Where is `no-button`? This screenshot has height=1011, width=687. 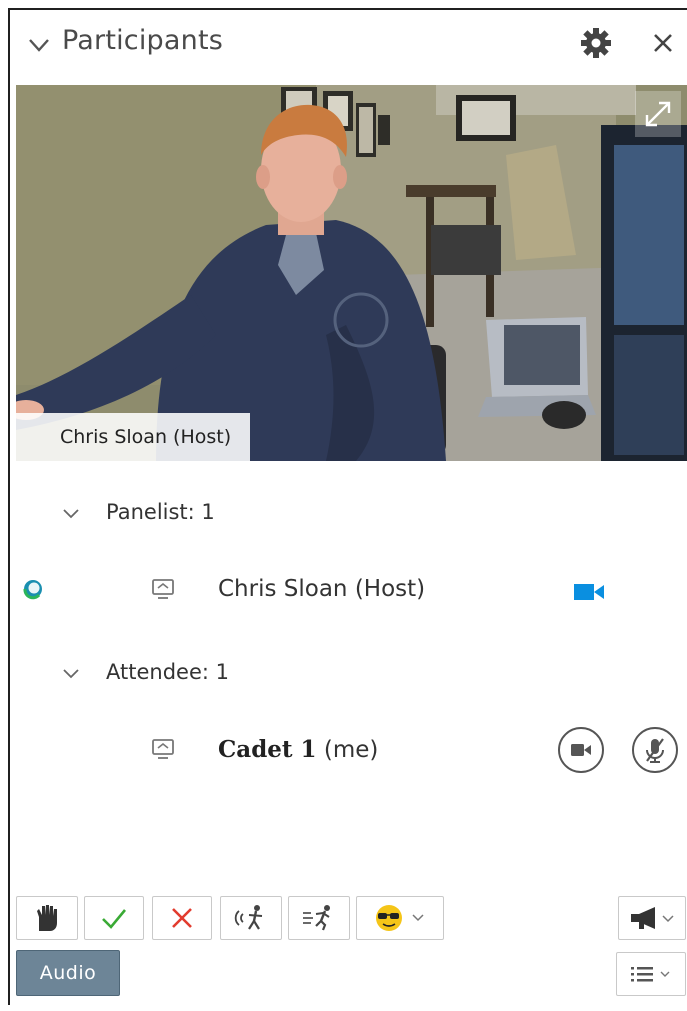 no-button is located at coordinates (182, 918).